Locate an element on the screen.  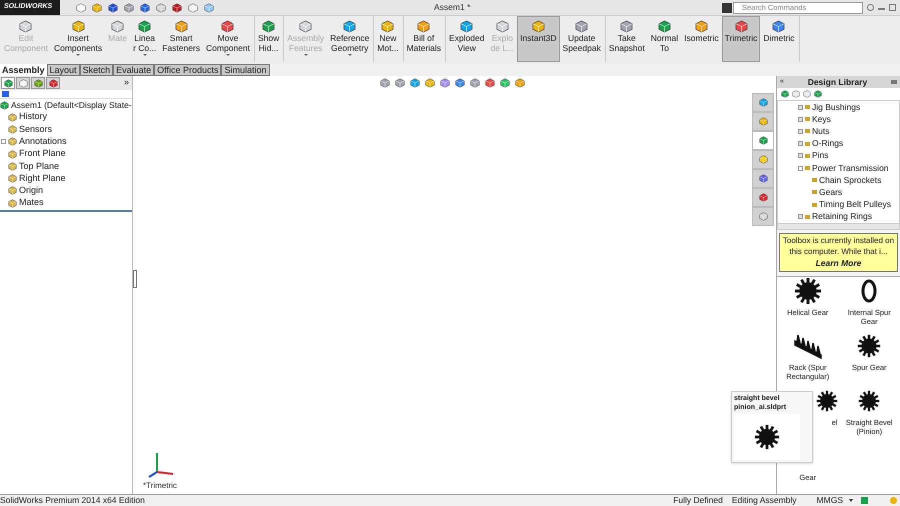
restore-icon is located at coordinates (892, 7).